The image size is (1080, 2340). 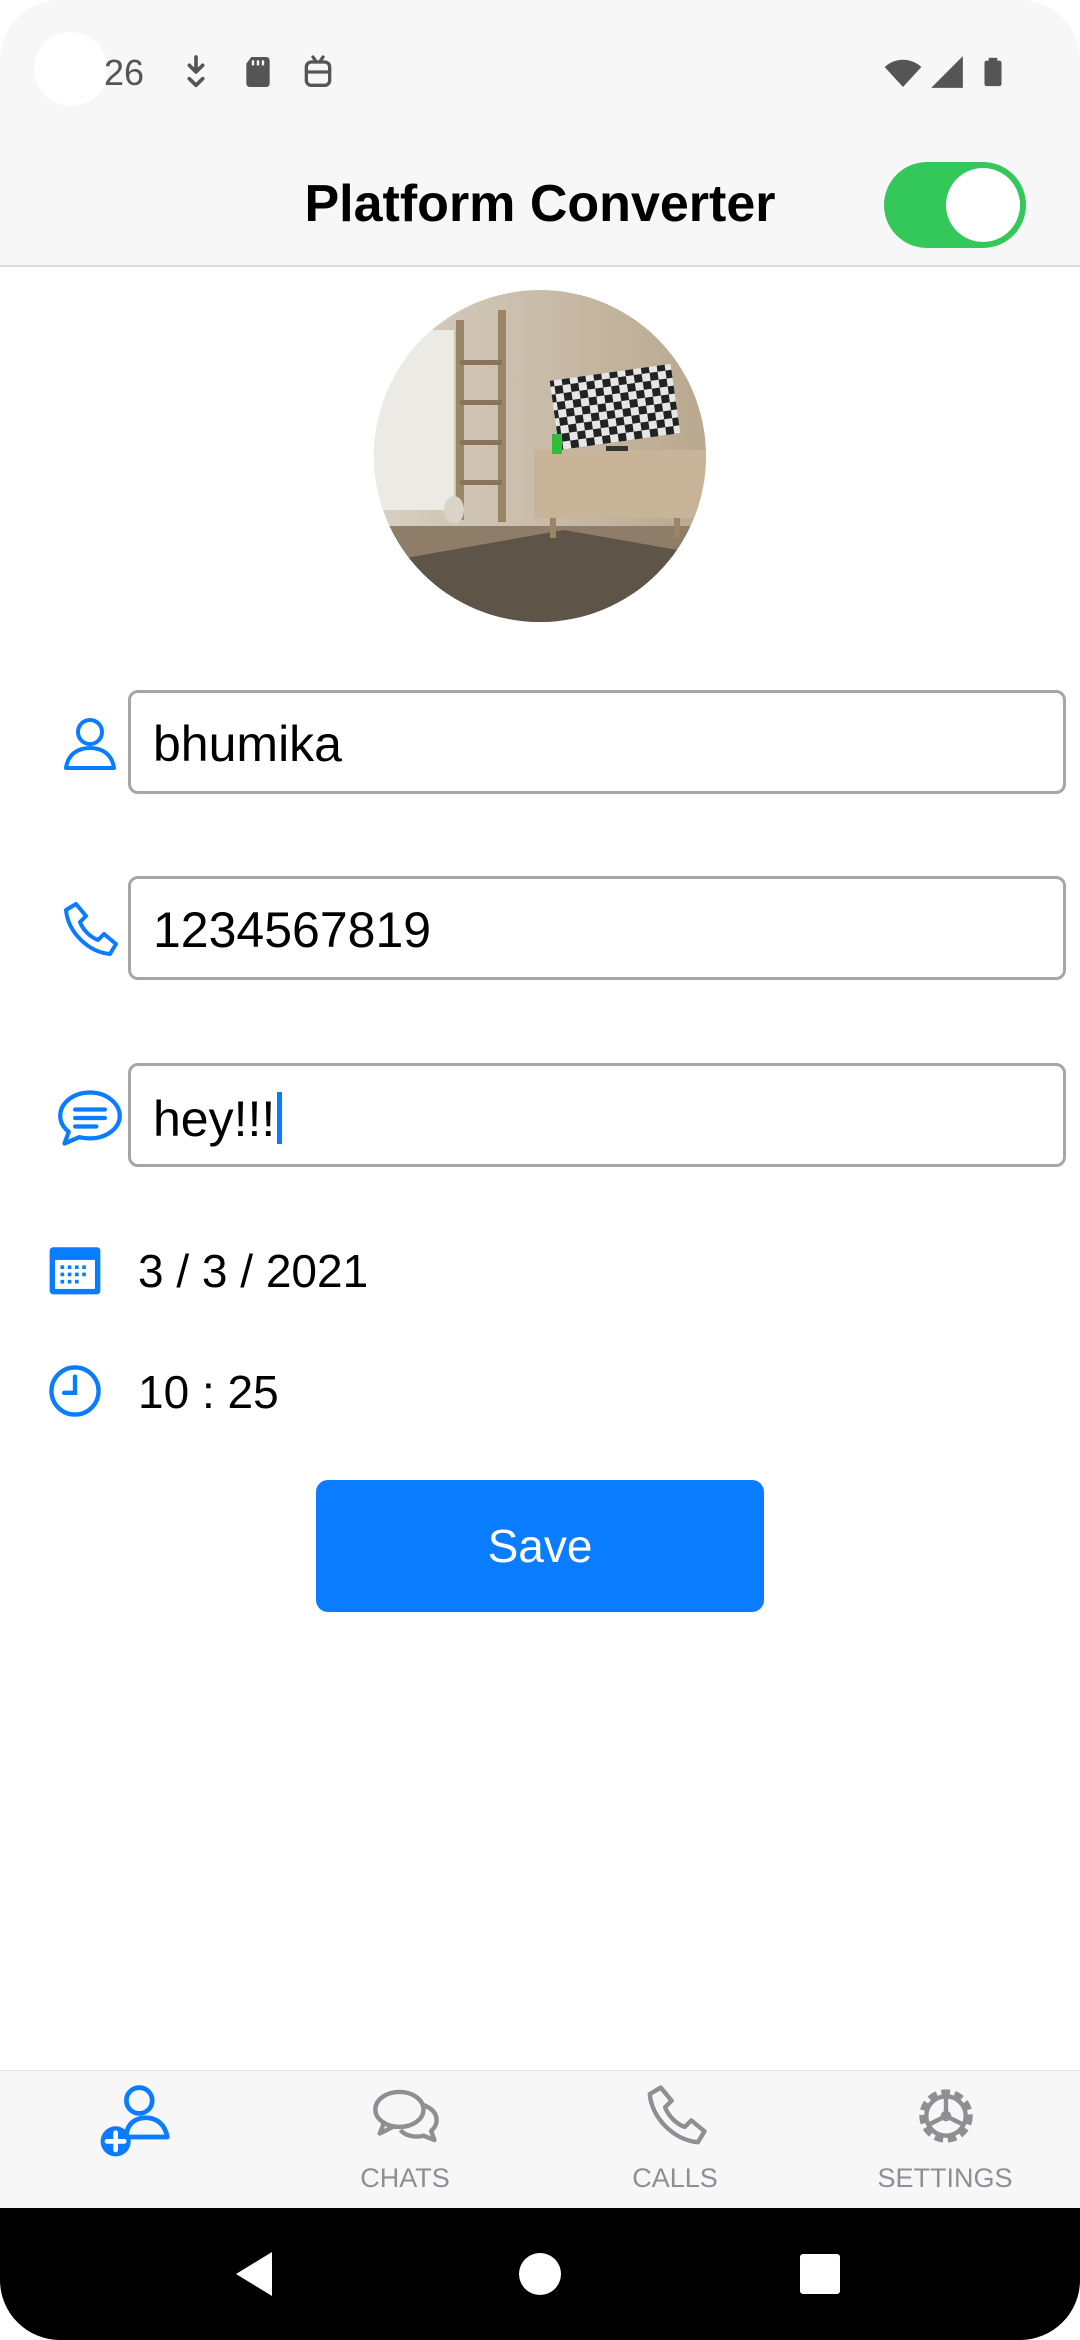 I want to click on battery-icon, so click(x=993, y=72).